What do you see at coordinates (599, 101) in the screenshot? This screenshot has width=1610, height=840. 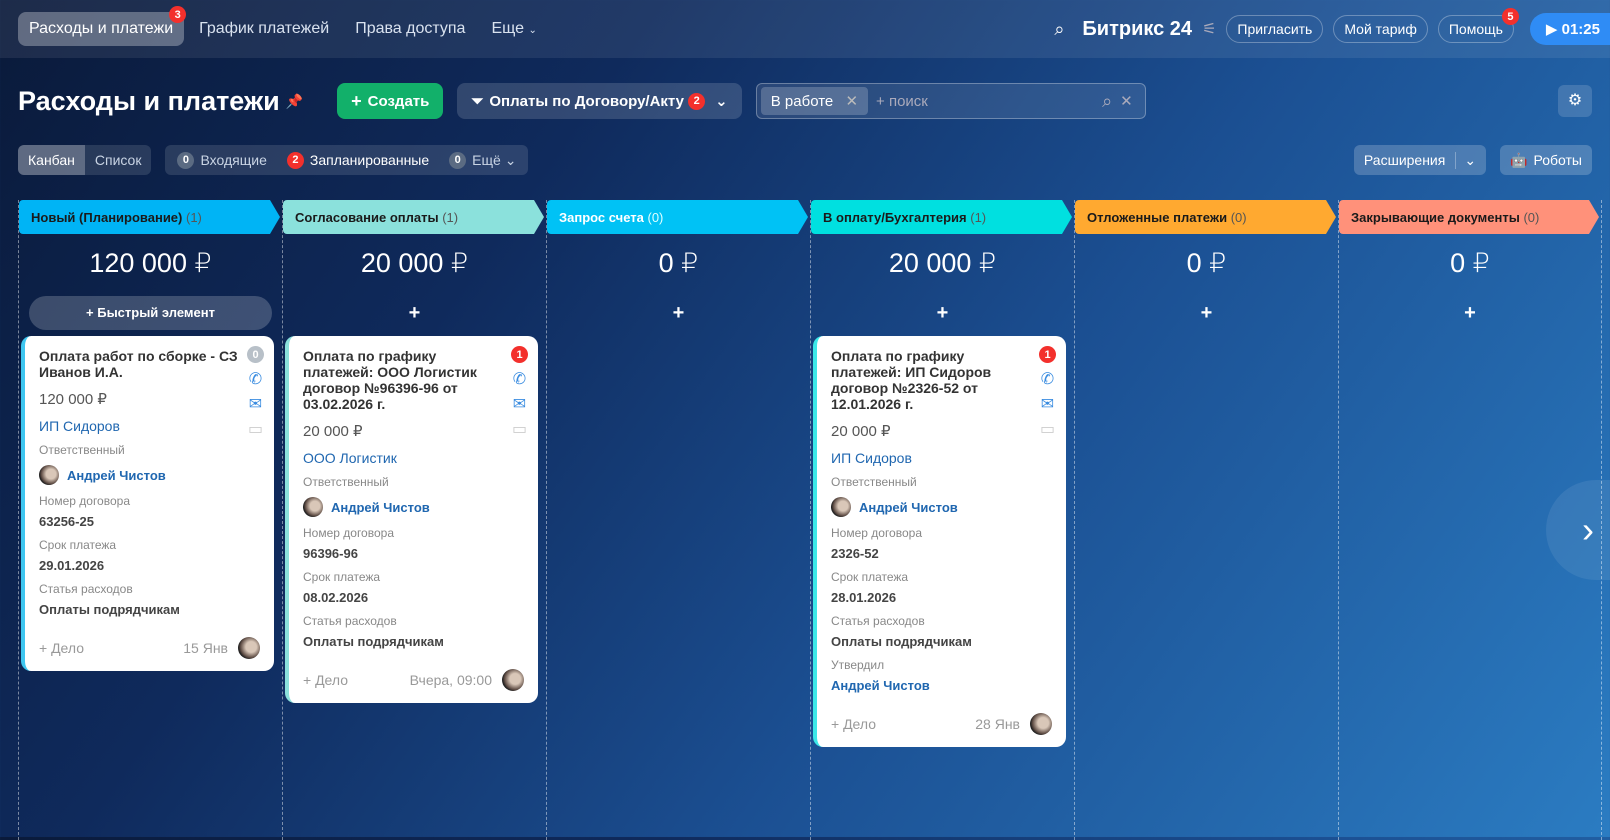 I see `funnel-selector: ⏷ Оплаты по Договору/Акту 2 ⌄` at bounding box center [599, 101].